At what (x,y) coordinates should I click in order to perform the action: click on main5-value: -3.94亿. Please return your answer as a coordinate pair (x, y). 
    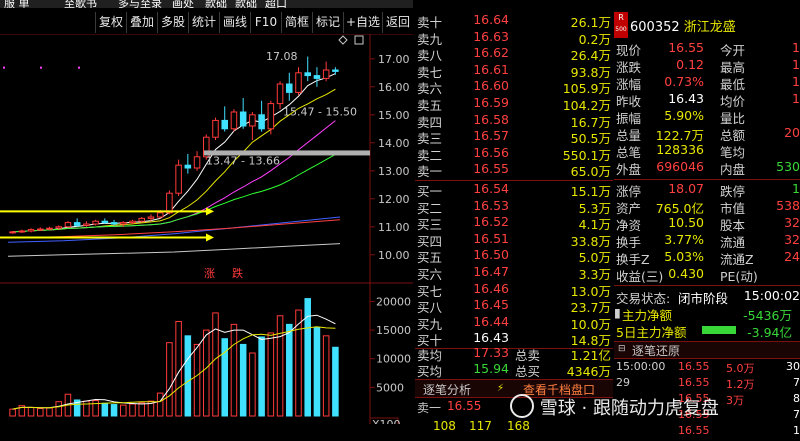
    Looking at the image, I should click on (769, 332).